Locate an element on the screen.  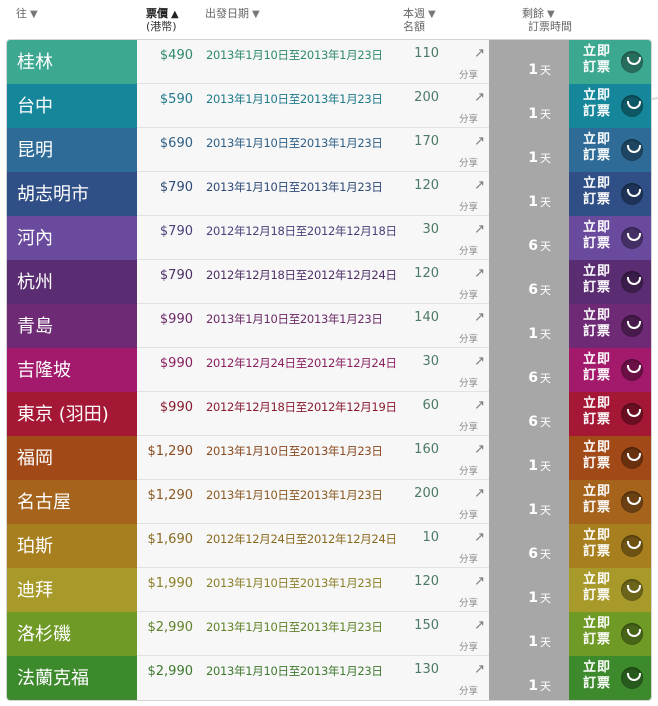
destination-cell: 昆明 is located at coordinates (72, 150).